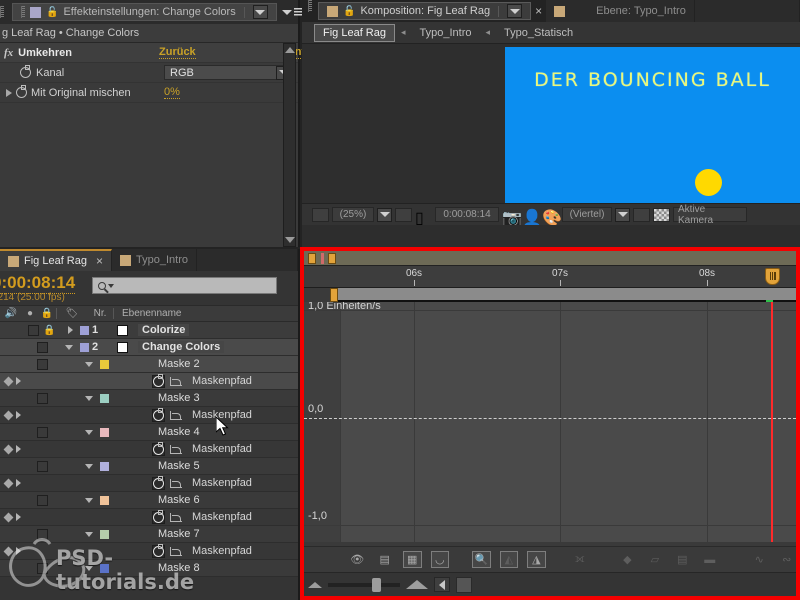 This screenshot has width=800, height=600. I want to click on audio-icon: 🔊, so click(11, 313).